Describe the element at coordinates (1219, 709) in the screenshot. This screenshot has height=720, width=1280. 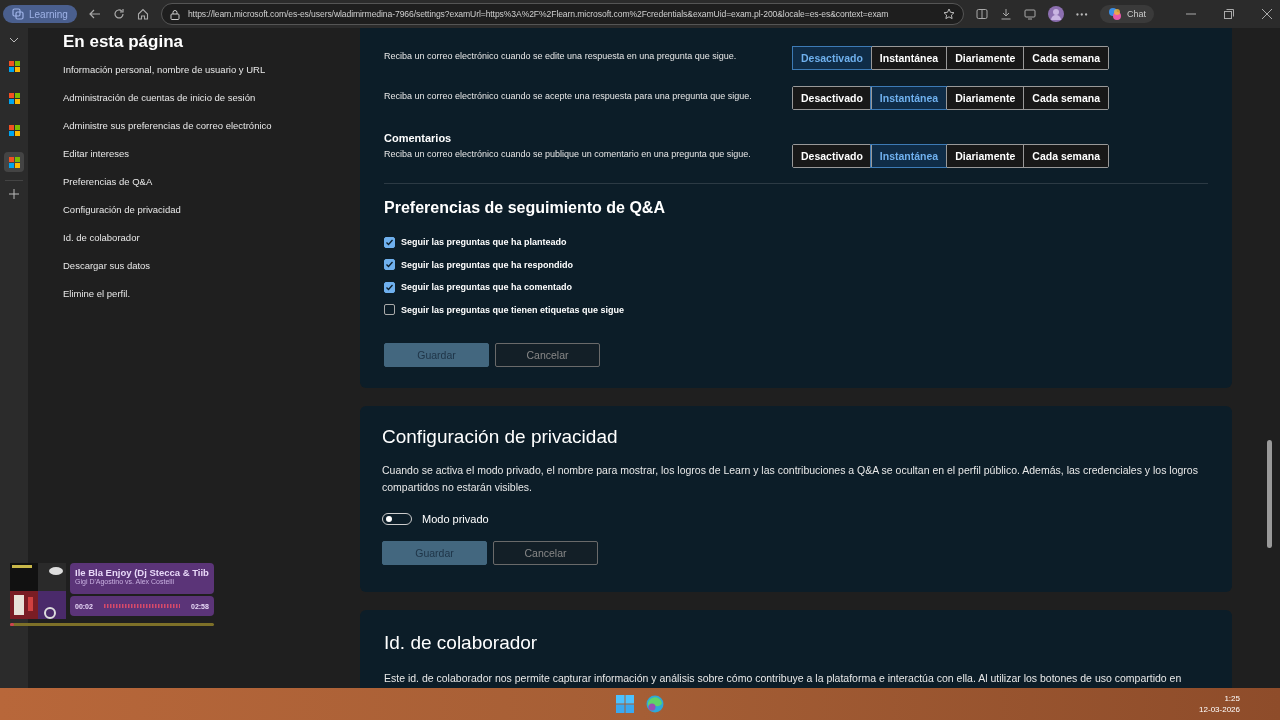
I see `clock-date: 12-03-2026` at that location.